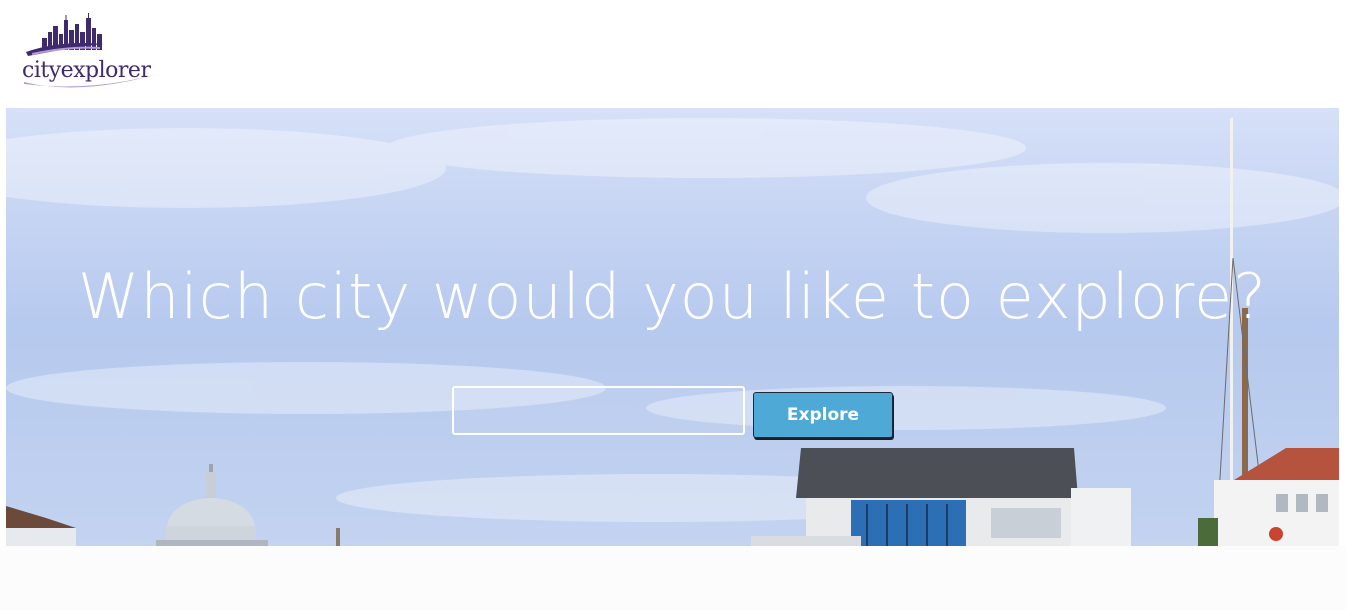 Image resolution: width=1346 pixels, height=610 pixels. What do you see at coordinates (91, 52) in the screenshot?
I see `site-logo: cityexplorer` at bounding box center [91, 52].